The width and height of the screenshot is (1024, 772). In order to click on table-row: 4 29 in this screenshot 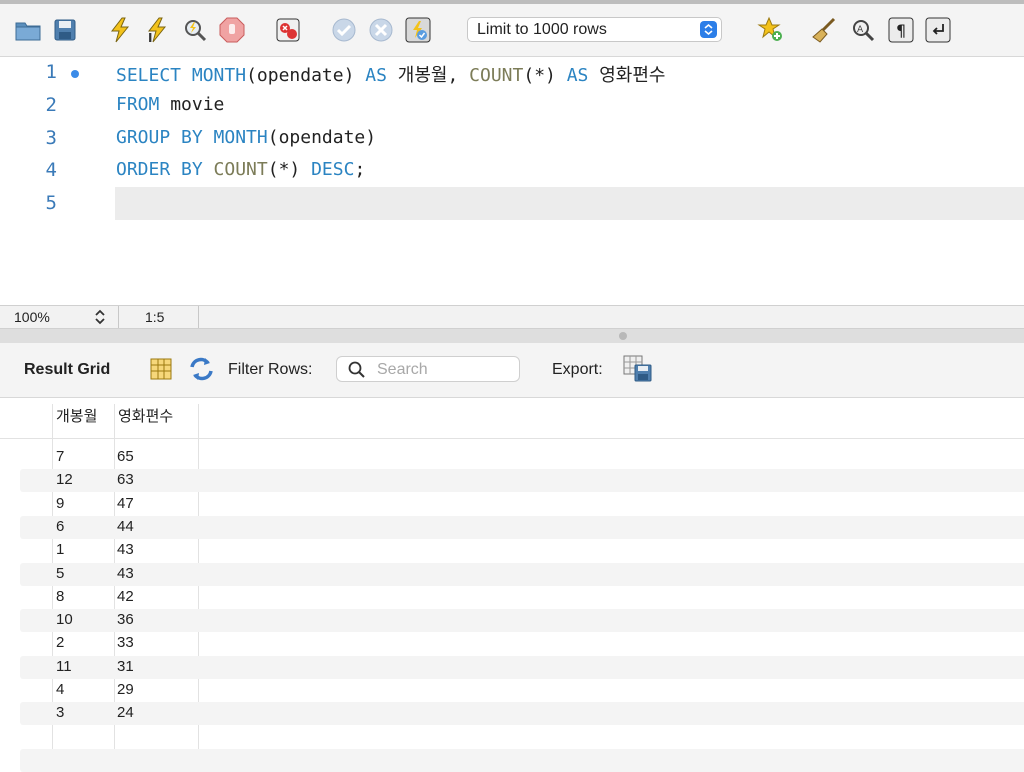, I will do `click(522, 690)`.